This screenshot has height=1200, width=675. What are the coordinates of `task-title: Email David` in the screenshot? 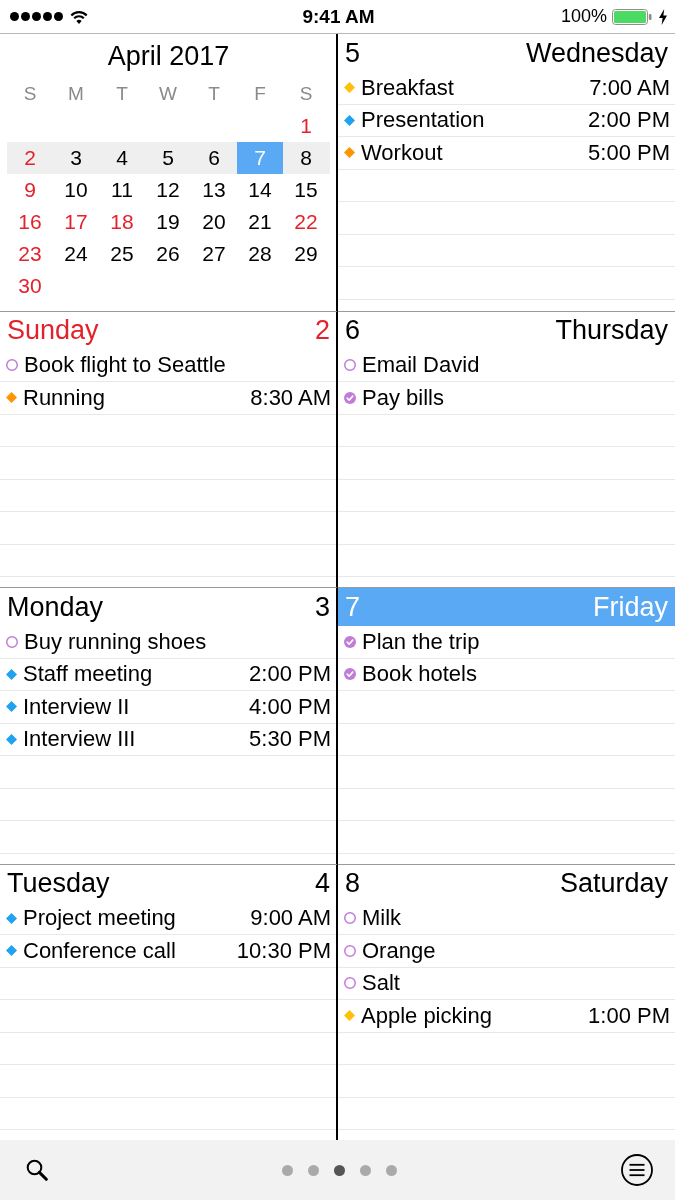 It's located at (421, 365).